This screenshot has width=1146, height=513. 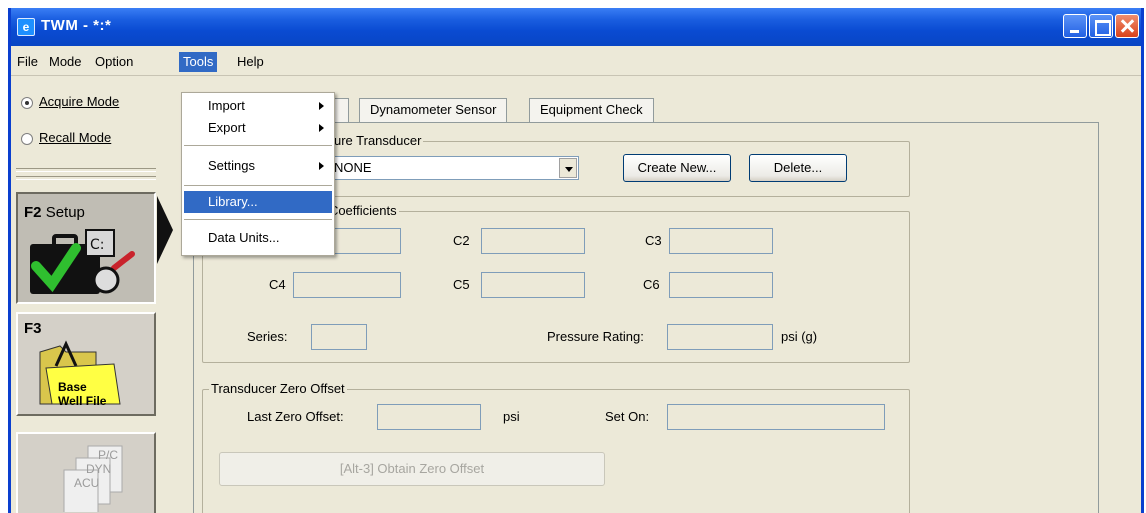 I want to click on acquire-mode-radio: Acquire Mode, so click(x=70, y=103).